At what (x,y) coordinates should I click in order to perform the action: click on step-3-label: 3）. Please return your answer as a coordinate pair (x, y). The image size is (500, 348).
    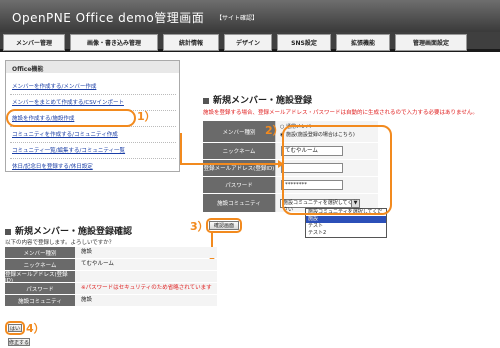
    Looking at the image, I should click on (199, 226).